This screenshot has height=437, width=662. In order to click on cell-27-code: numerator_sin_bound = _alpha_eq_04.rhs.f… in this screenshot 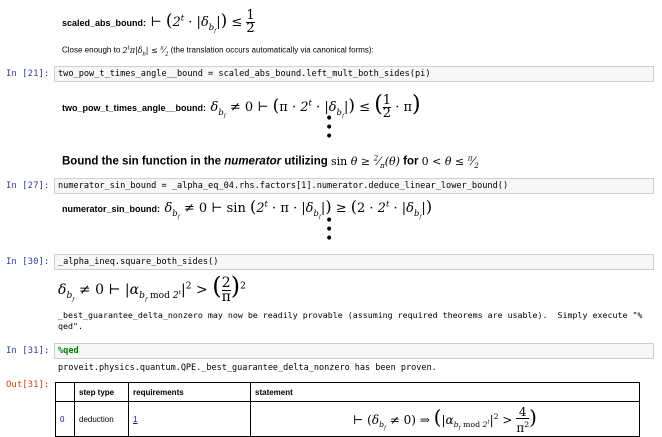, I will do `click(354, 186)`.